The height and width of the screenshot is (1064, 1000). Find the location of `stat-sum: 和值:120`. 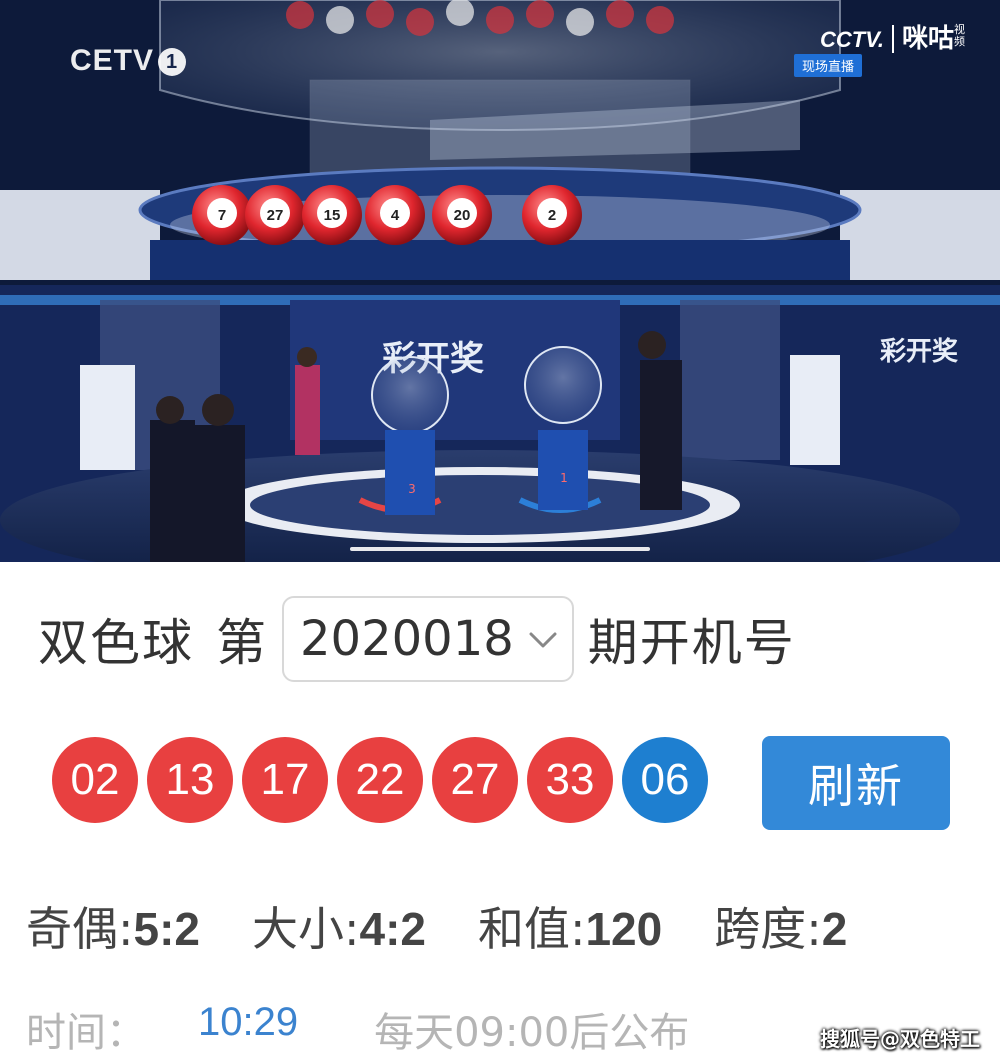

stat-sum: 和值:120 is located at coordinates (570, 929).